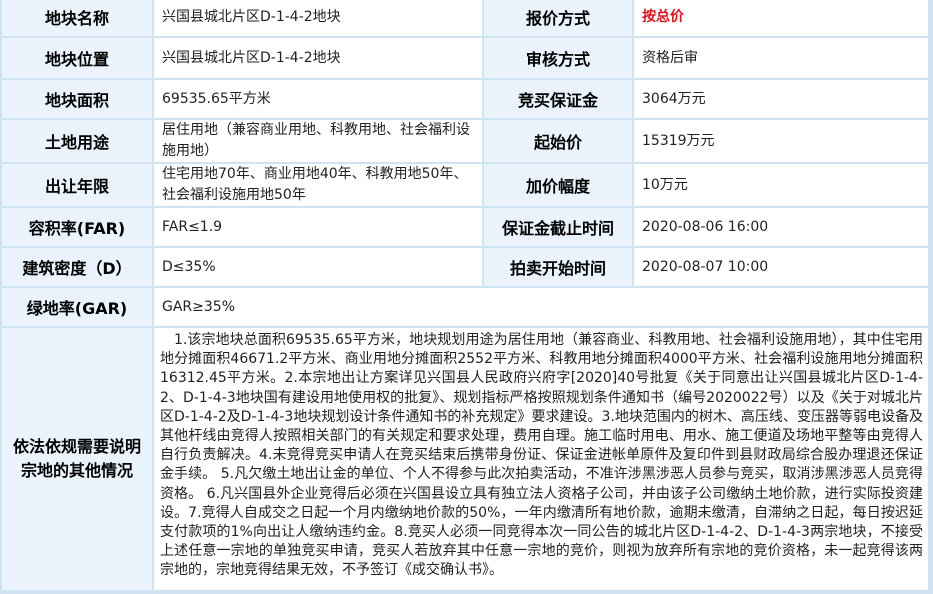 Image resolution: width=933 pixels, height=594 pixels. Describe the element at coordinates (558, 185) in the screenshot. I see `label-bid-increment: 加价幅度` at that location.